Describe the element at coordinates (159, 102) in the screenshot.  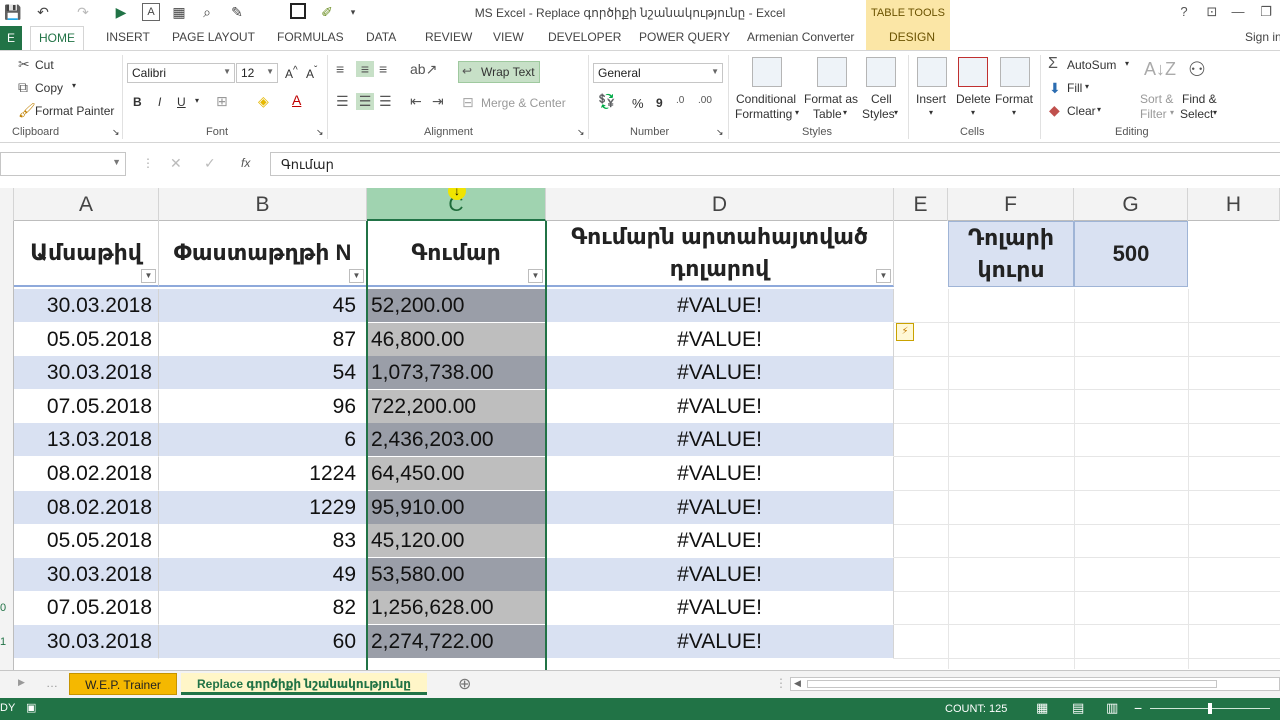
I see `italic-button: I` at that location.